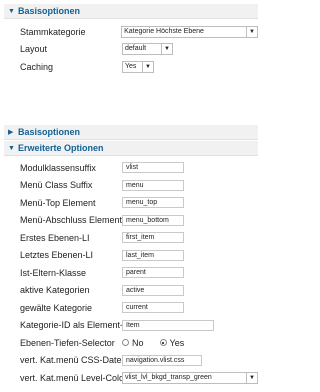 This screenshot has height=392, width=320. Describe the element at coordinates (153, 168) in the screenshot. I see `modulklassensuffix-input: vlist` at that location.